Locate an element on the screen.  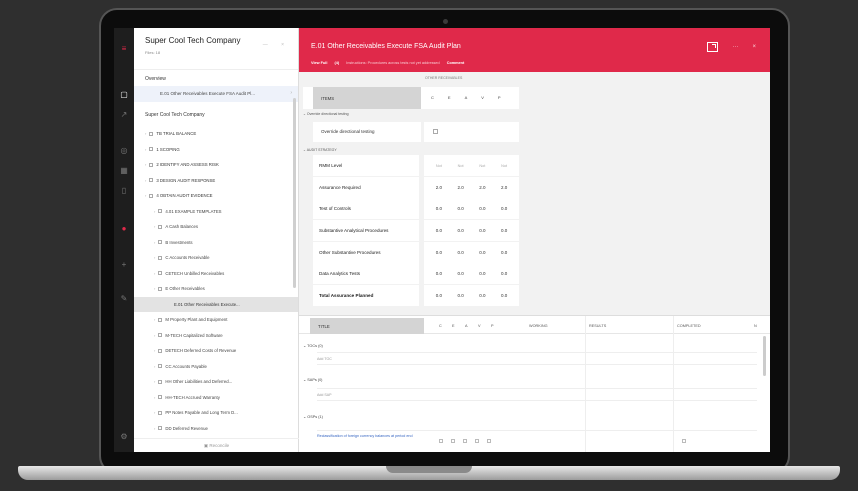
sidebar-item: › CC Accounts Payable is located at coordinates (216, 367).